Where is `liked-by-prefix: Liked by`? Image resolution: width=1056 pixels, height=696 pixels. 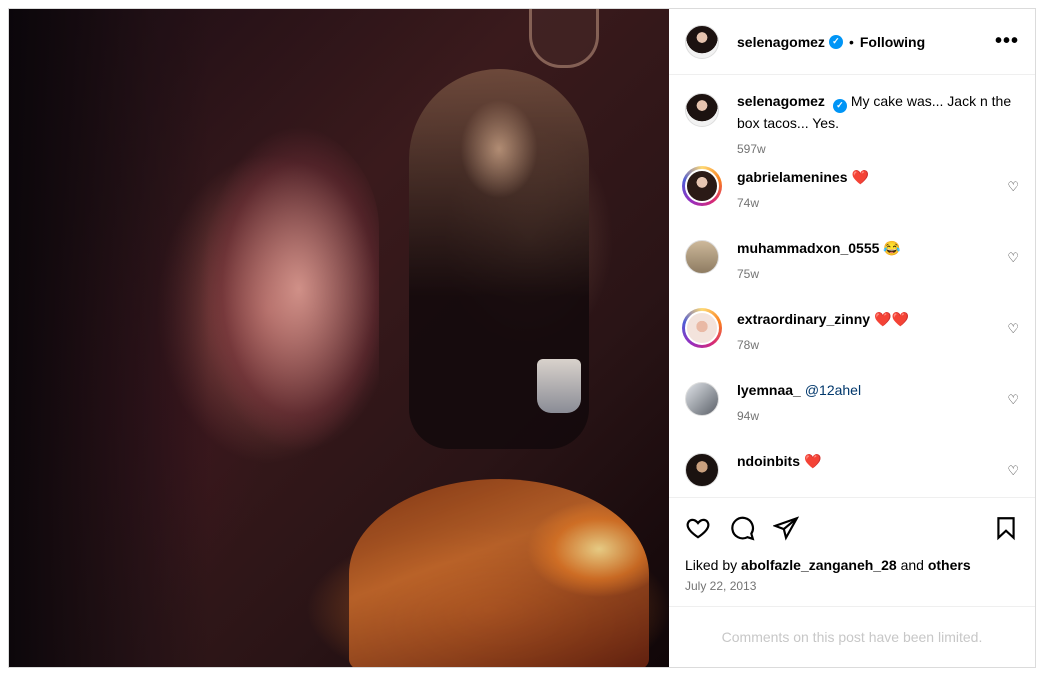 liked-by-prefix: Liked by is located at coordinates (711, 565).